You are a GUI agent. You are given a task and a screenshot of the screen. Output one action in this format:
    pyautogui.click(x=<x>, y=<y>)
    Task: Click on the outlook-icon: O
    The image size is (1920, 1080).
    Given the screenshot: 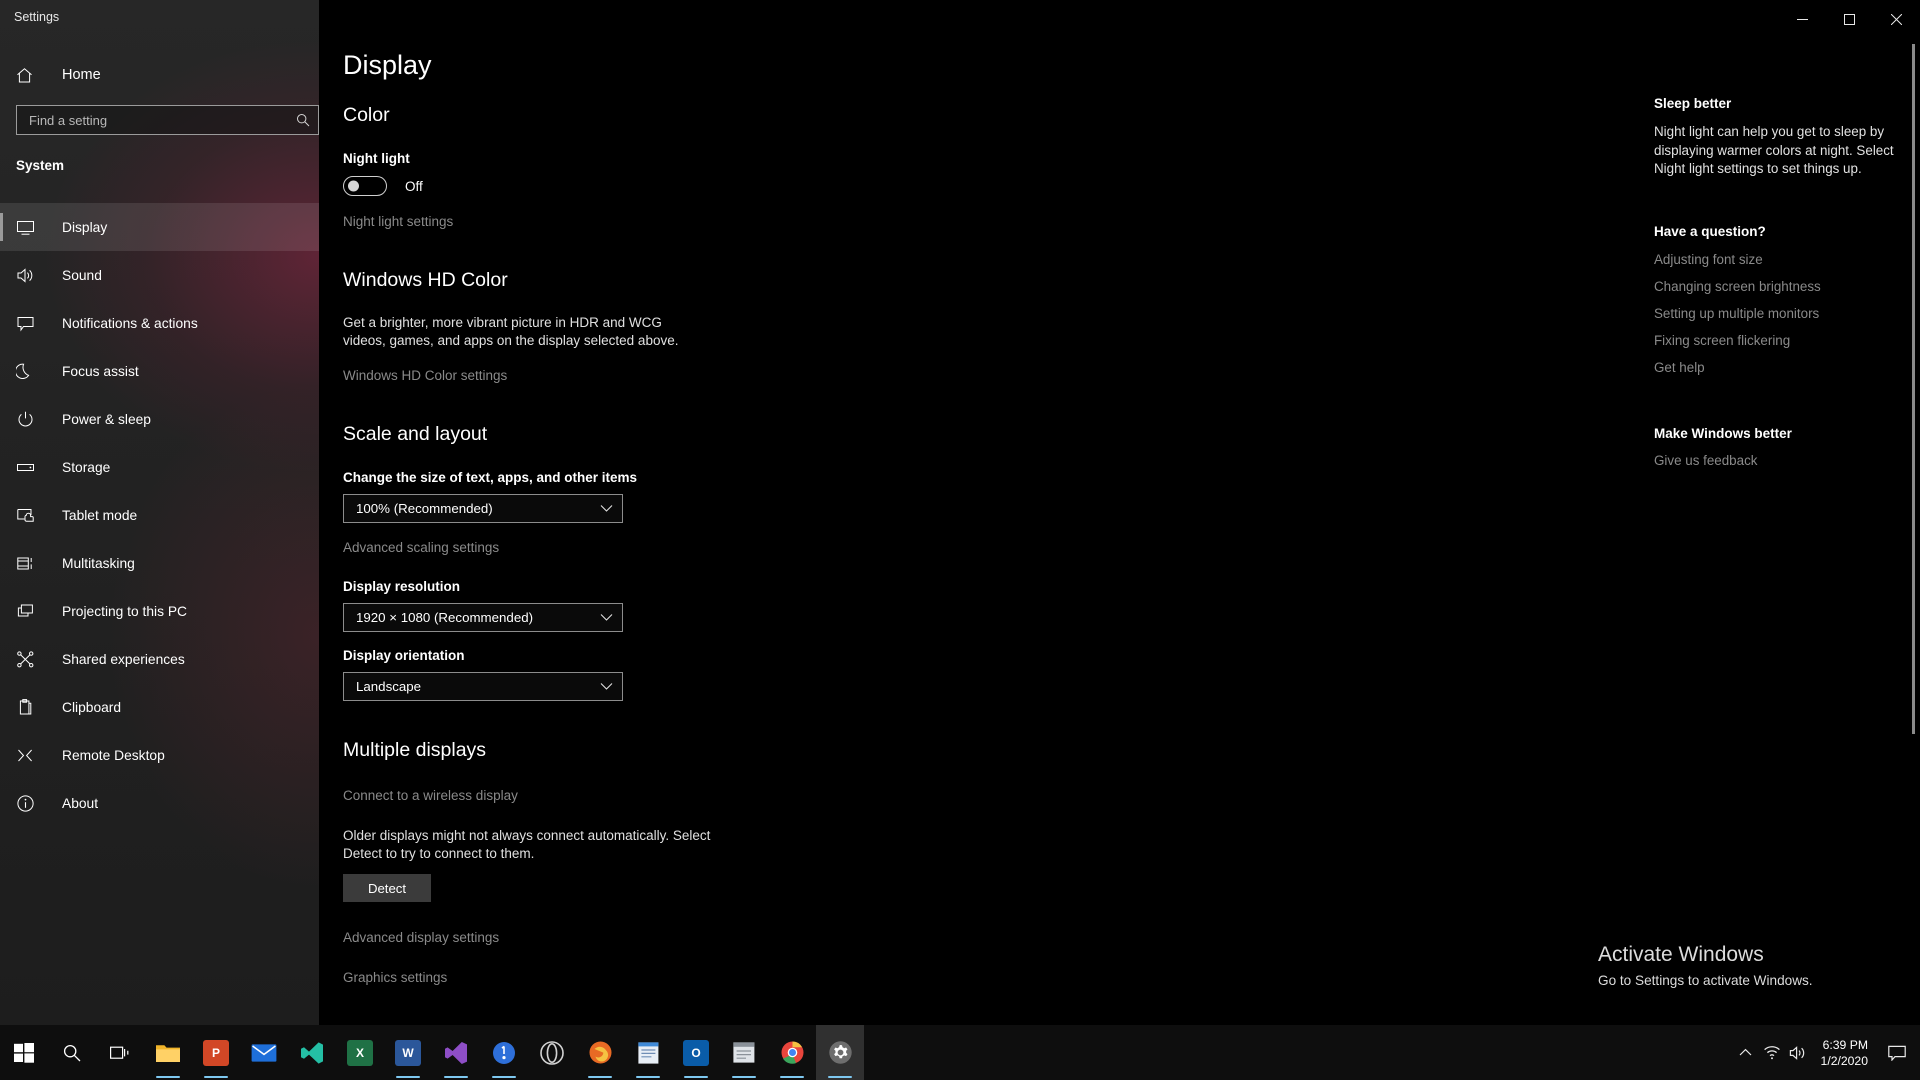 What is the action you would take?
    pyautogui.click(x=696, y=1052)
    